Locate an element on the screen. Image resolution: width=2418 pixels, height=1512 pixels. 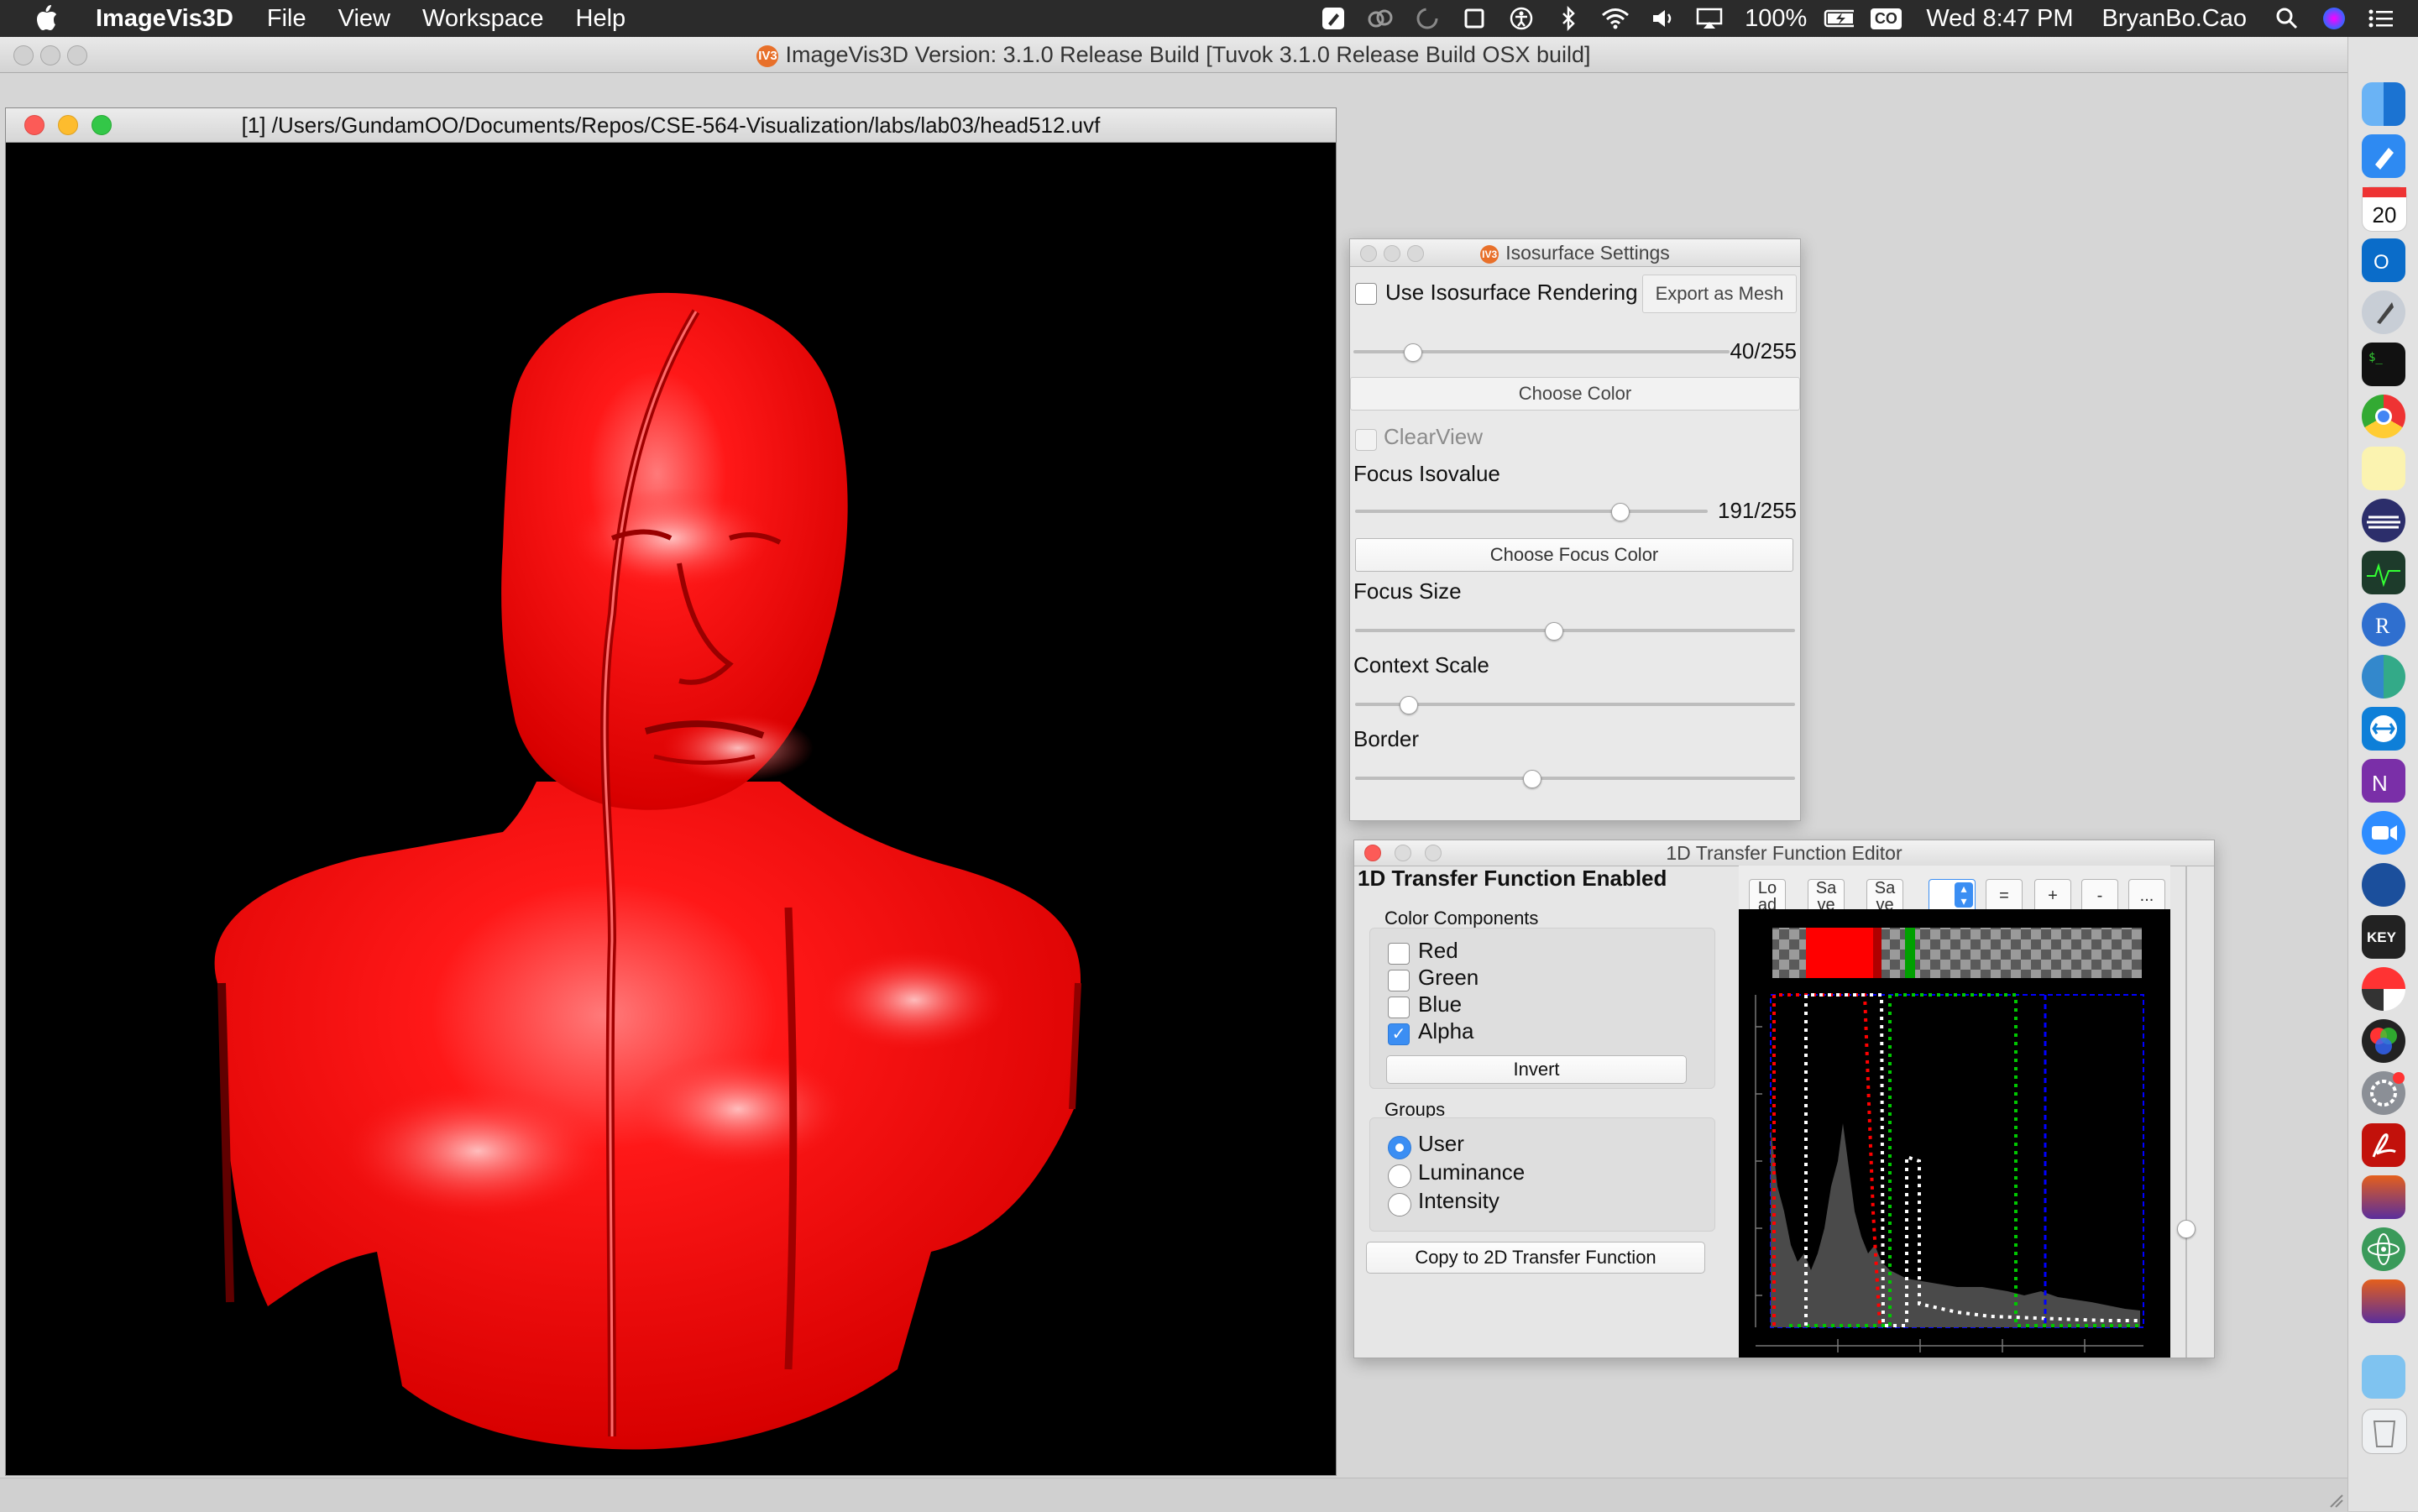
menu-workspace: Workspace is located at coordinates (483, 19).